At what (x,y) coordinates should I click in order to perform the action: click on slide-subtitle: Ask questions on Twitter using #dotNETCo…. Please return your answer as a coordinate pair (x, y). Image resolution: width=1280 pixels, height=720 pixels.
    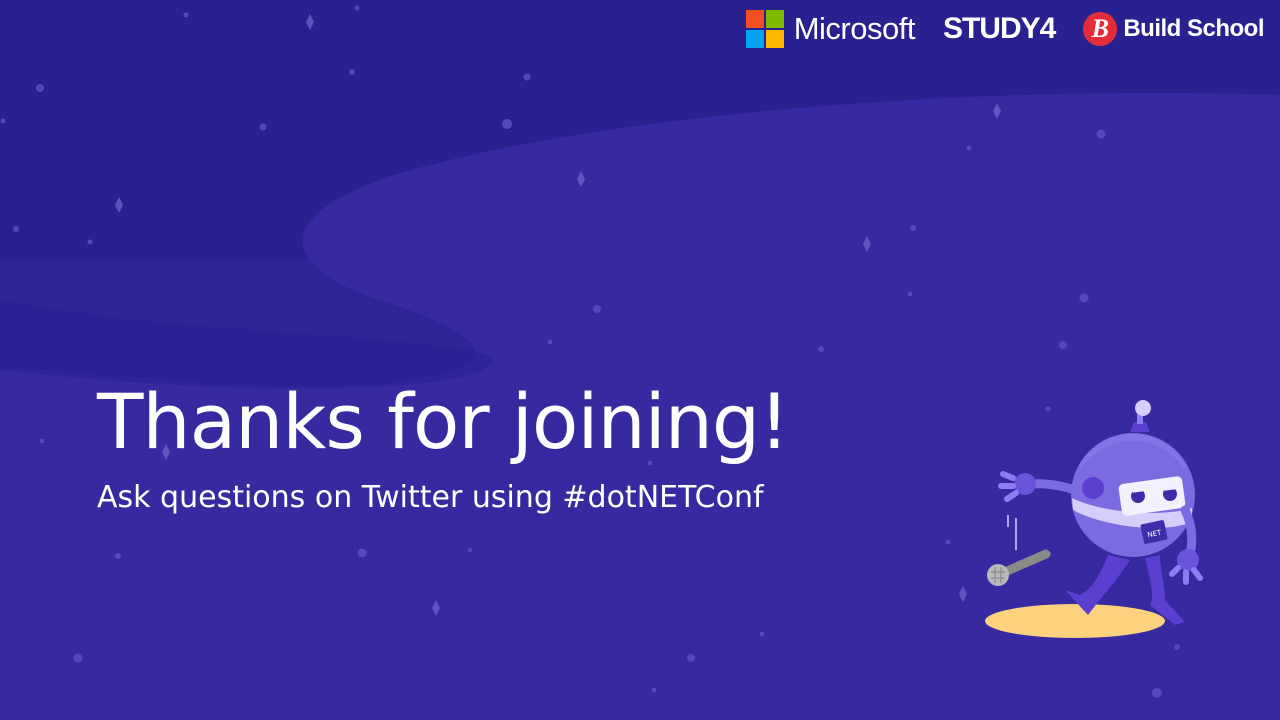
    Looking at the image, I should click on (430, 497).